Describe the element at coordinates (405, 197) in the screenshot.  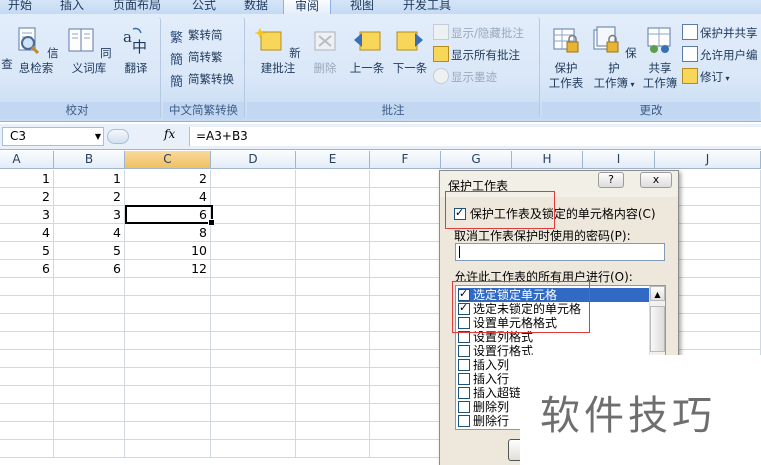
I see `cell-f2` at that location.